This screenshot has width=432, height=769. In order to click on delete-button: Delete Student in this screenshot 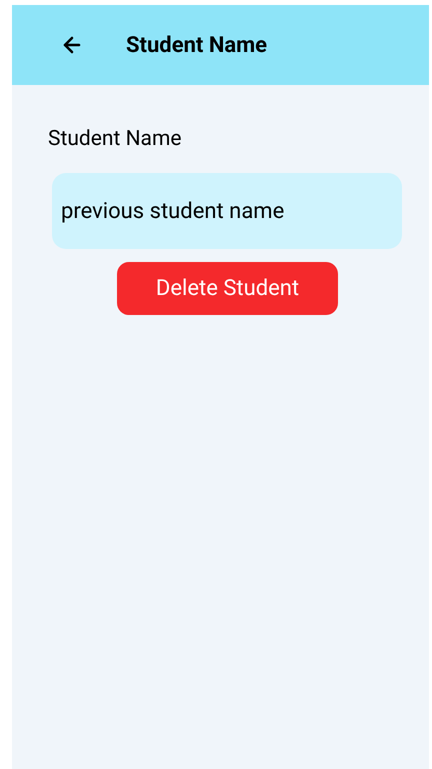, I will do `click(227, 288)`.